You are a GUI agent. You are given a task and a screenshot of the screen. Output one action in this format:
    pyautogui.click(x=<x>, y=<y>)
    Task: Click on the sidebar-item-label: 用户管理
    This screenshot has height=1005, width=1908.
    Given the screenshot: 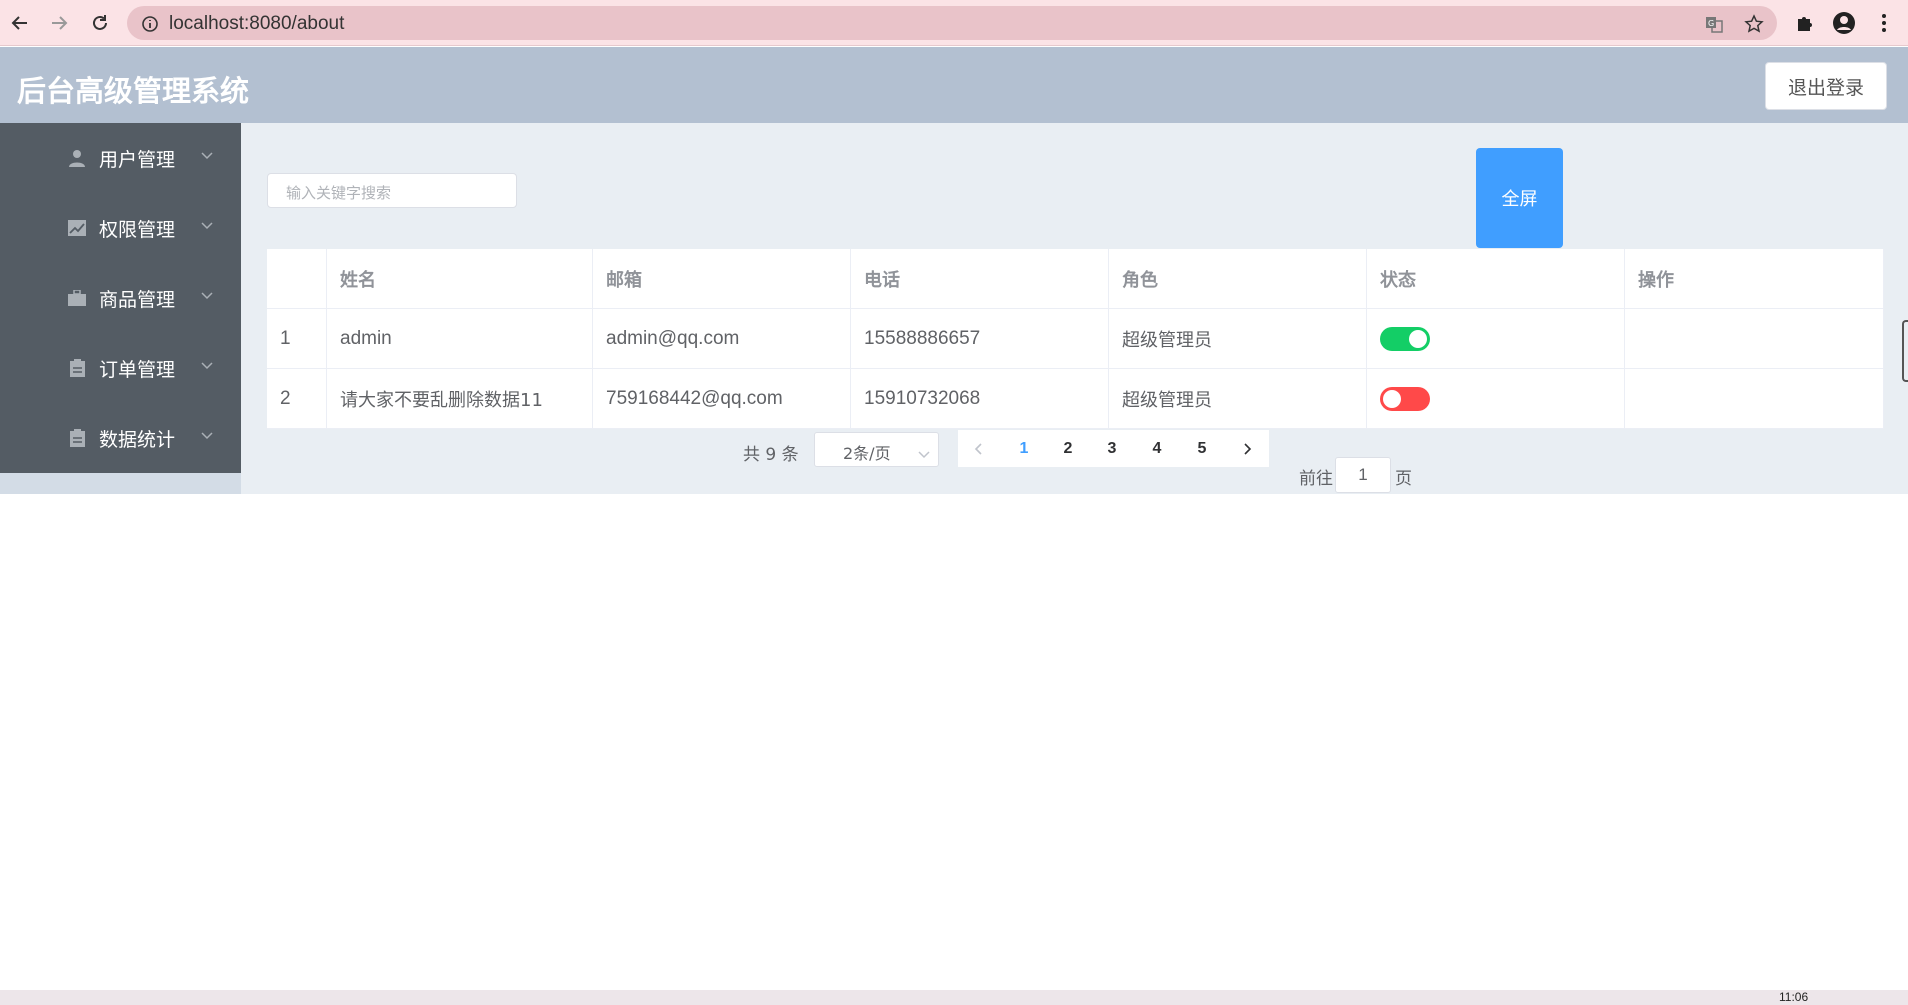 What is the action you would take?
    pyautogui.click(x=137, y=160)
    